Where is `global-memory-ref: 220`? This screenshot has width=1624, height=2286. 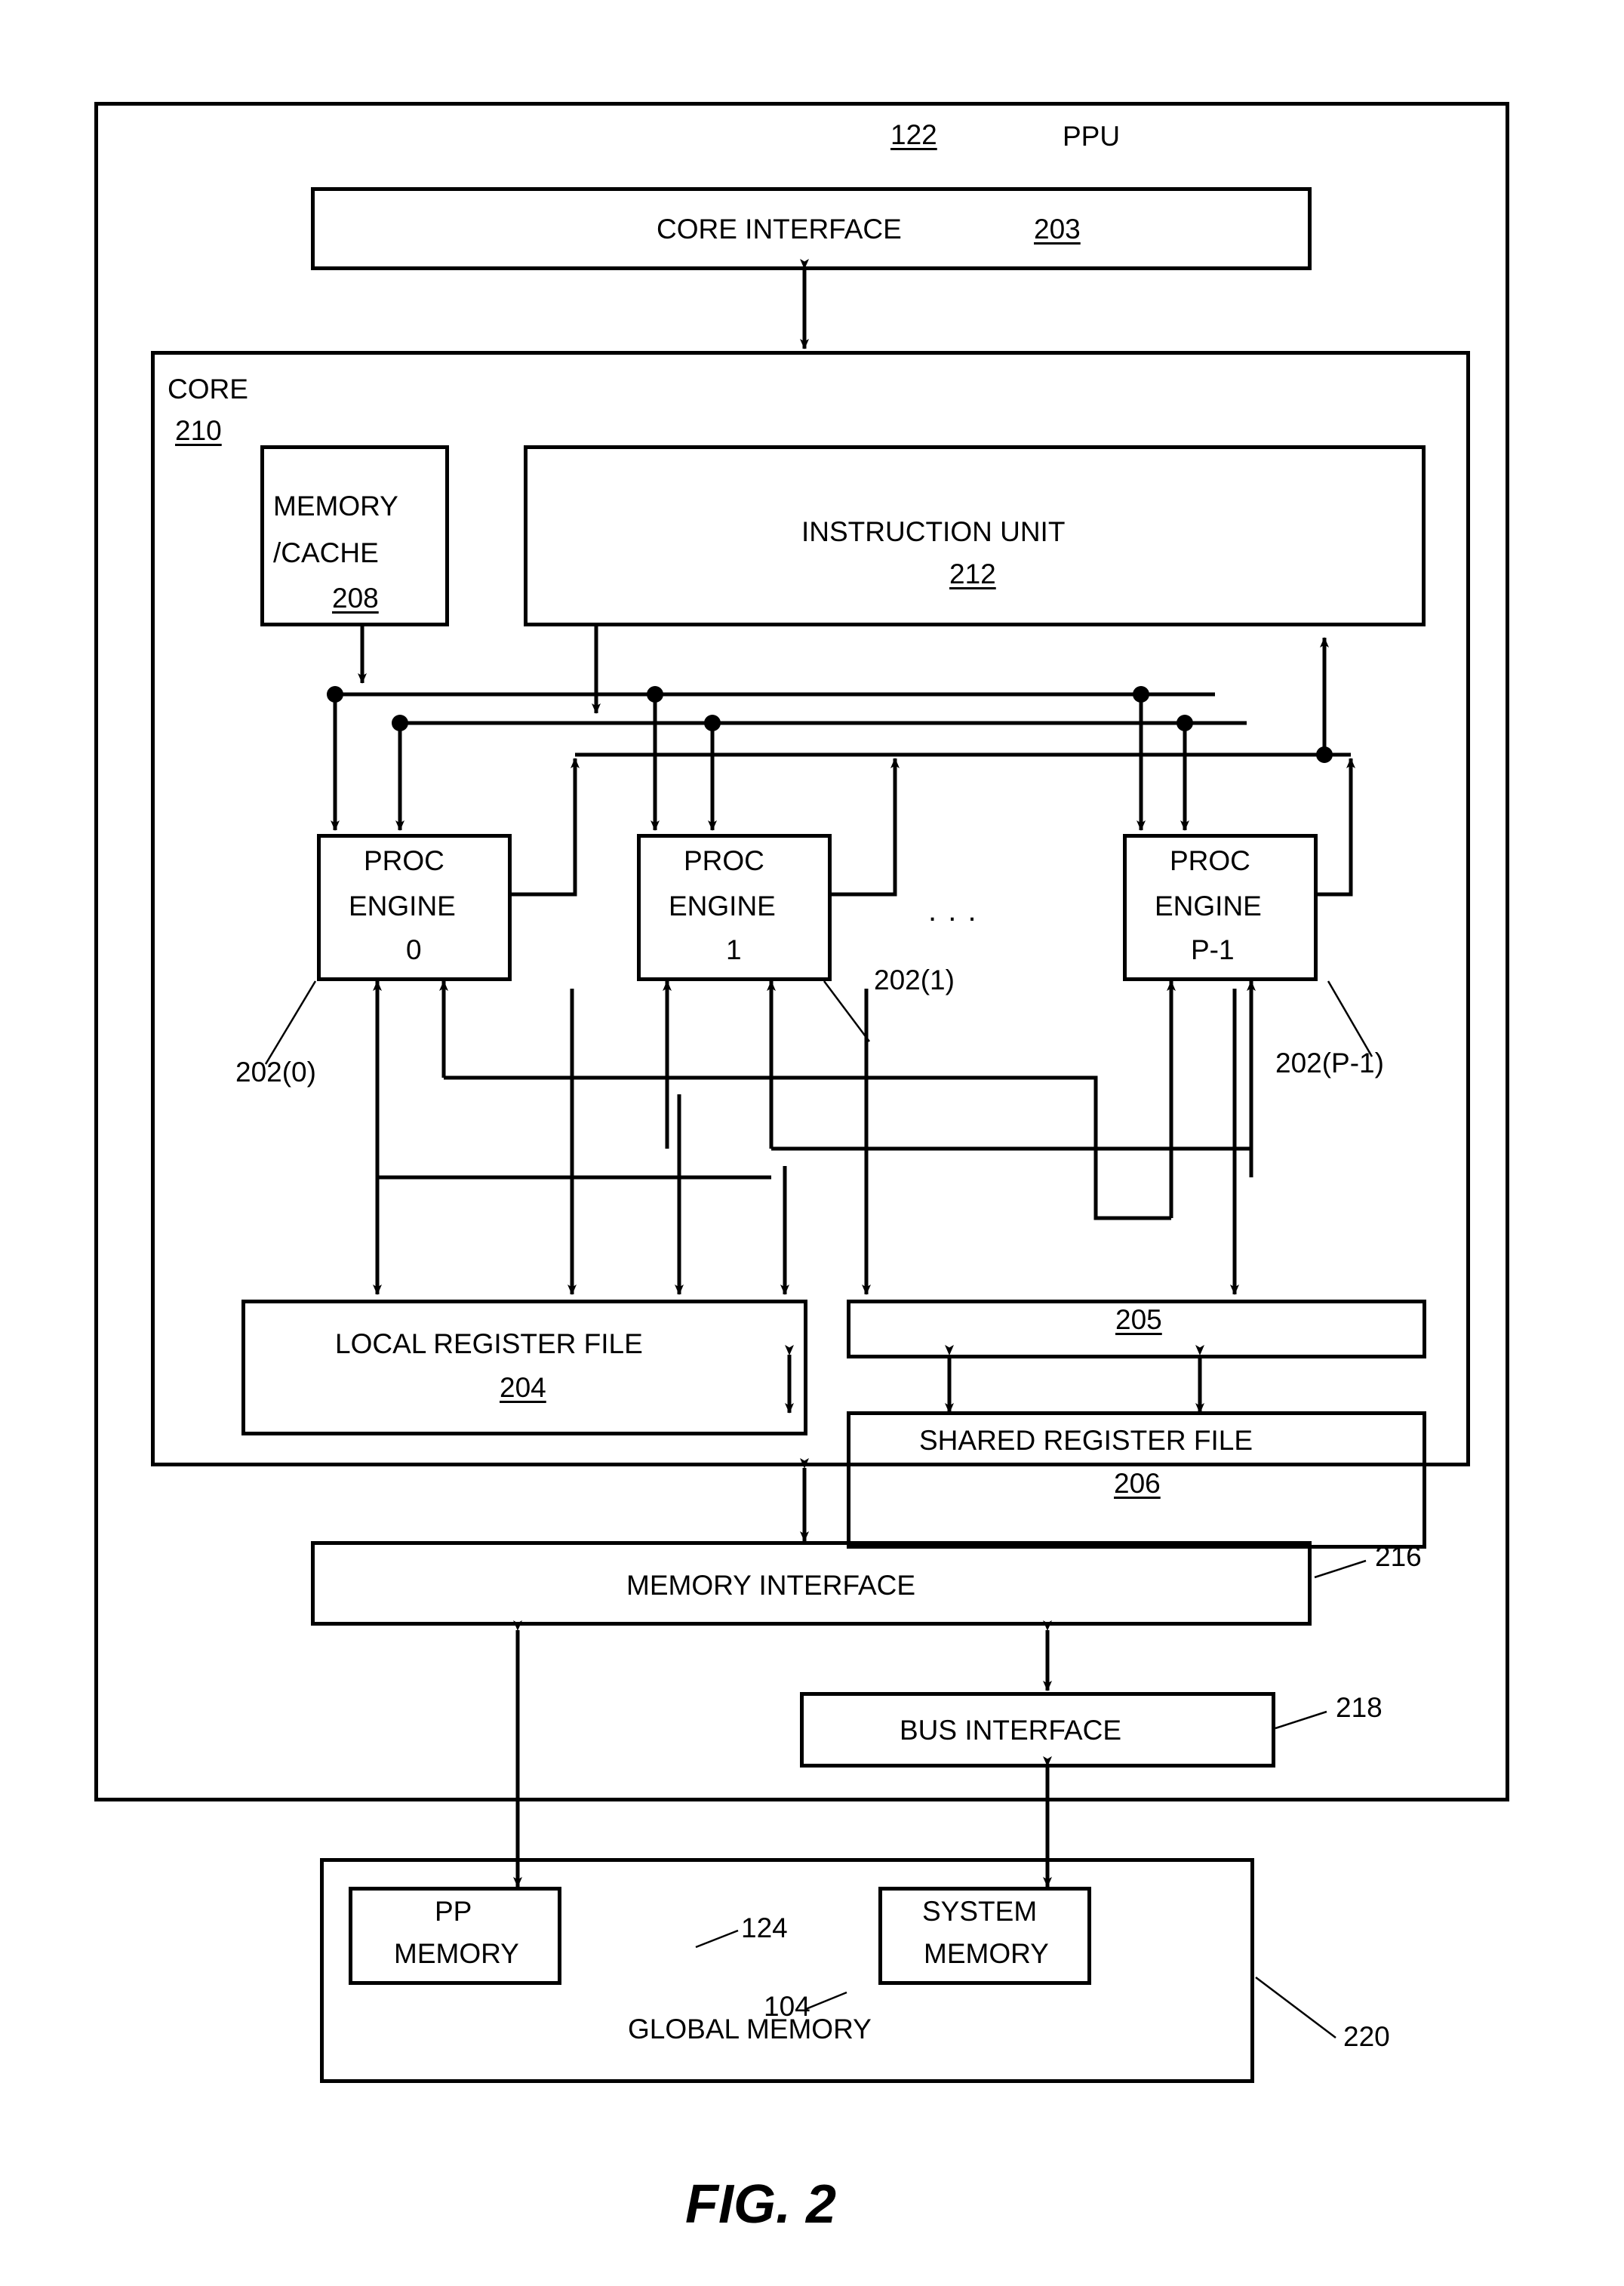
global-memory-ref: 220 is located at coordinates (1366, 2037).